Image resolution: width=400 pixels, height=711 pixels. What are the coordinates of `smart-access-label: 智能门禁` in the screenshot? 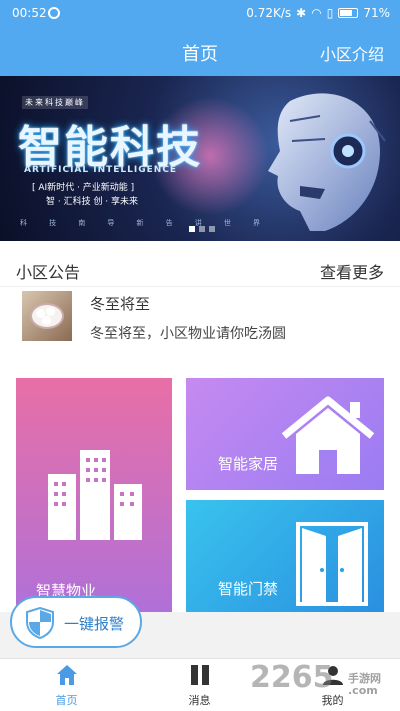 It's located at (248, 589).